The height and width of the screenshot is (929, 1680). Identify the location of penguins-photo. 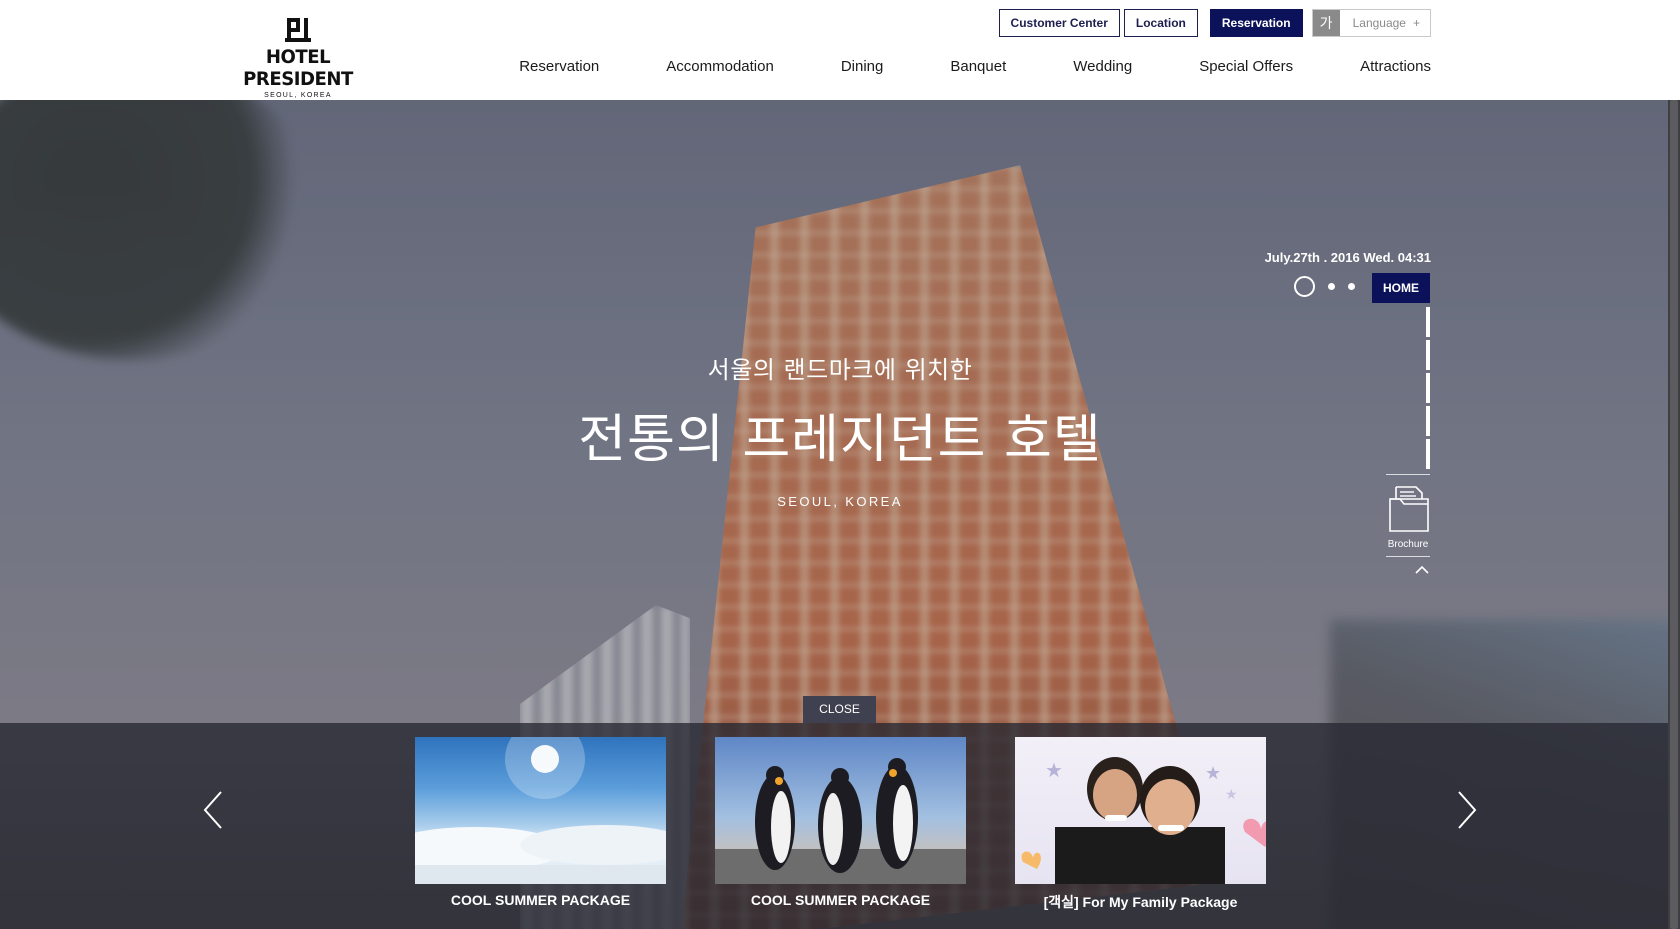
(840, 810).